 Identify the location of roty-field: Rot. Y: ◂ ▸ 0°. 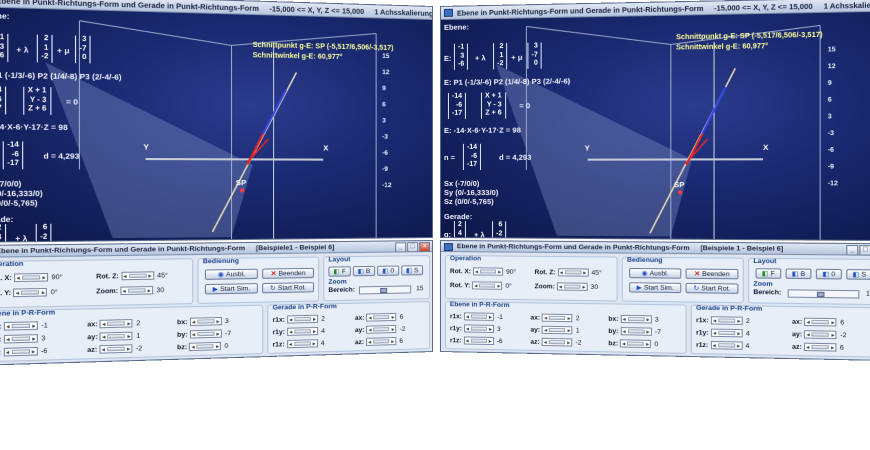
(481, 285).